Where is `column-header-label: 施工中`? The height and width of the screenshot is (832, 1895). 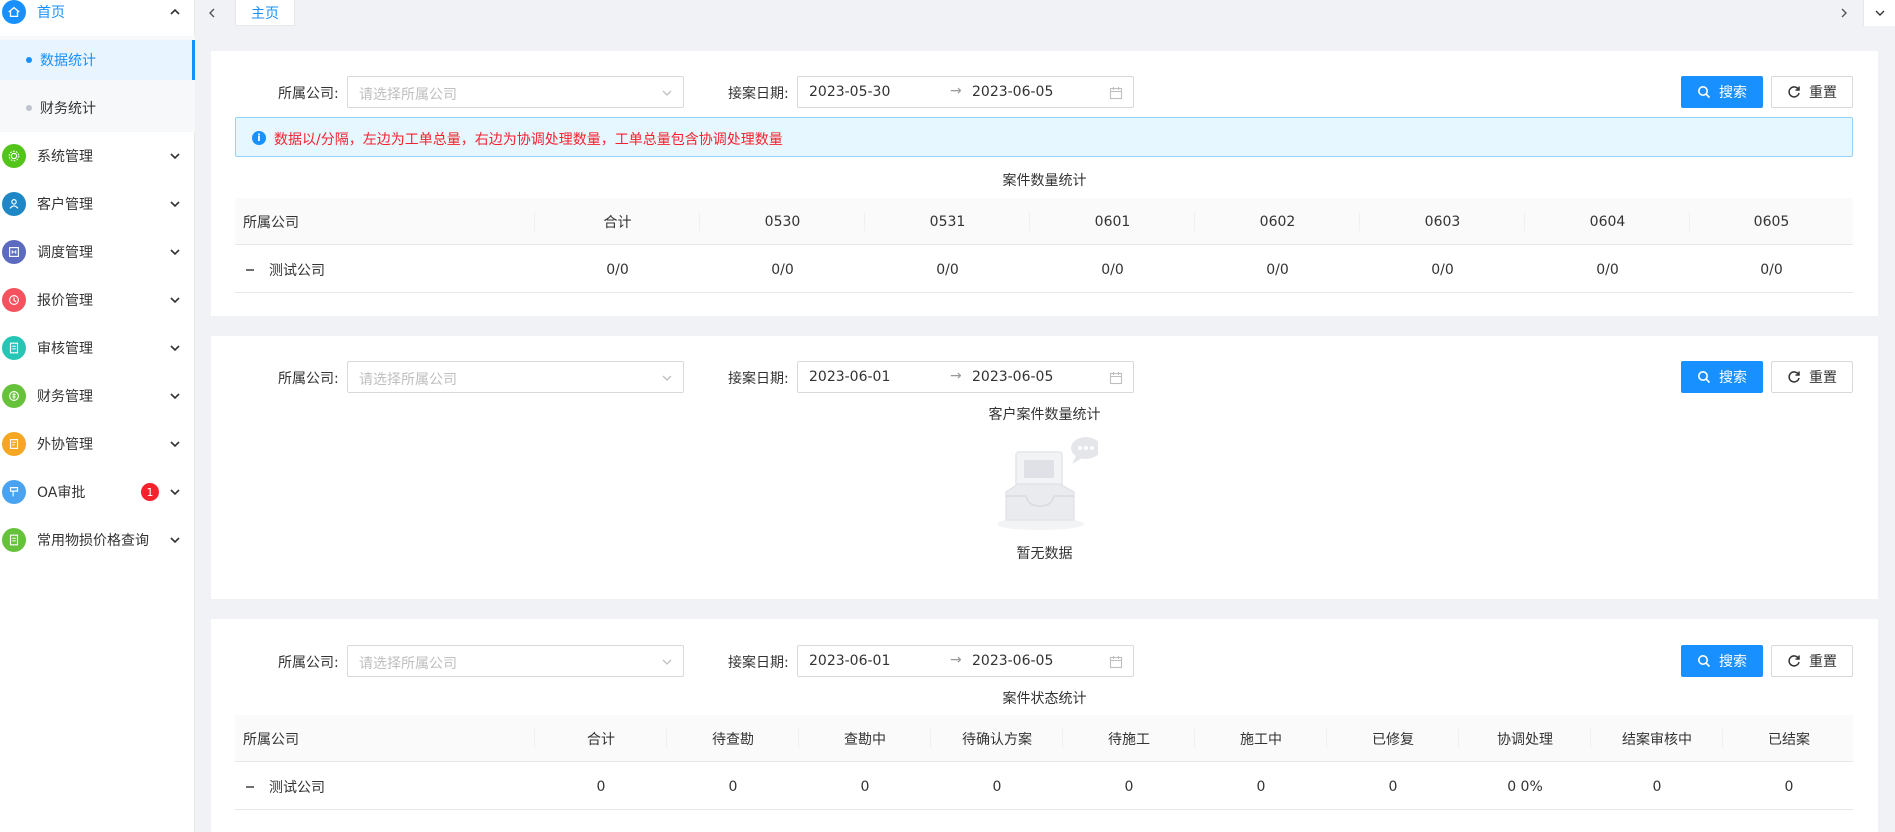
column-header-label: 施工中 is located at coordinates (1261, 739).